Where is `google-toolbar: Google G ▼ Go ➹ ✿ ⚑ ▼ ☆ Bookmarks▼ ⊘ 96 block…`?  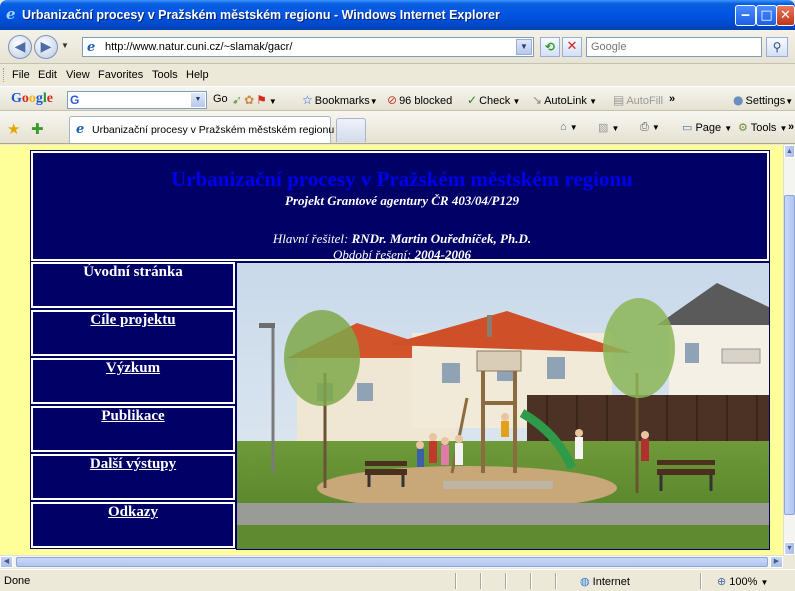 google-toolbar: Google G ▼ Go ➹ ✿ ⚑ ▼ ☆ Bookmarks▼ ⊘ 96 block… is located at coordinates (397, 98).